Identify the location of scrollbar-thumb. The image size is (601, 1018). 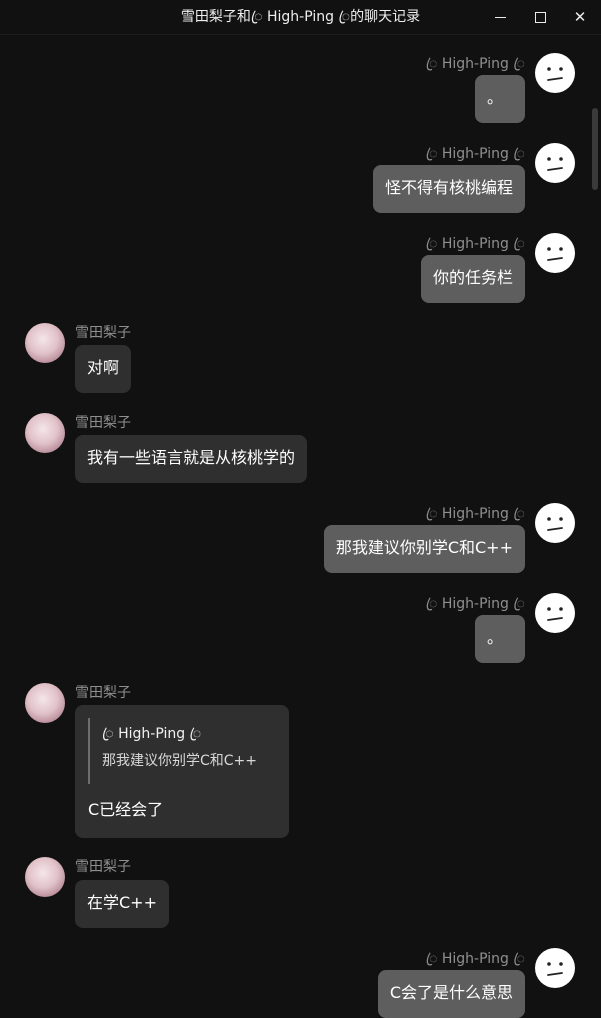
(595, 149).